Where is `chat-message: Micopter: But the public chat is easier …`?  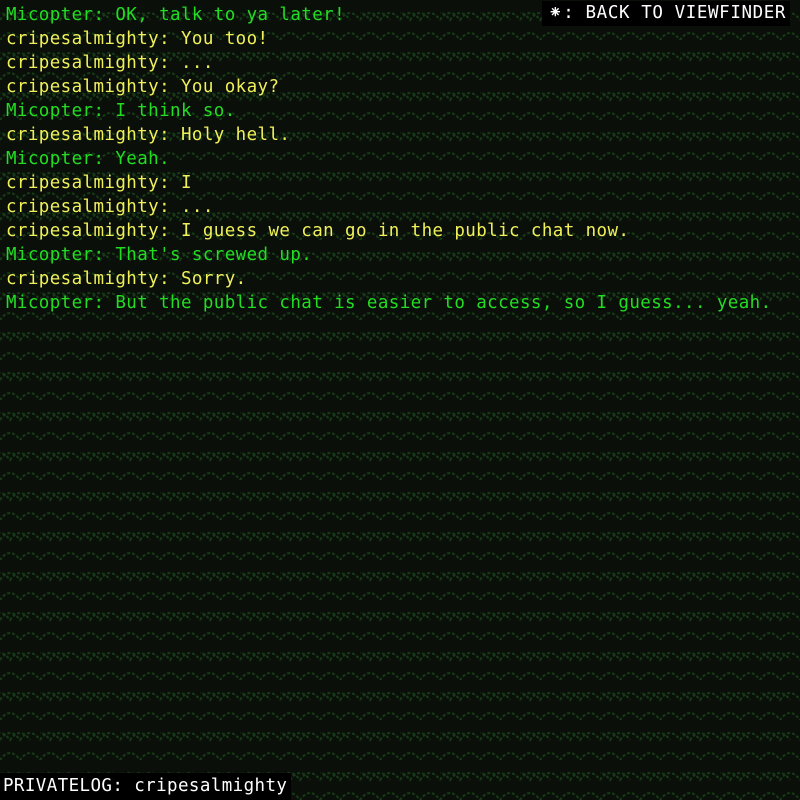 chat-message: Micopter: But the public chat is easier … is located at coordinates (389, 303).